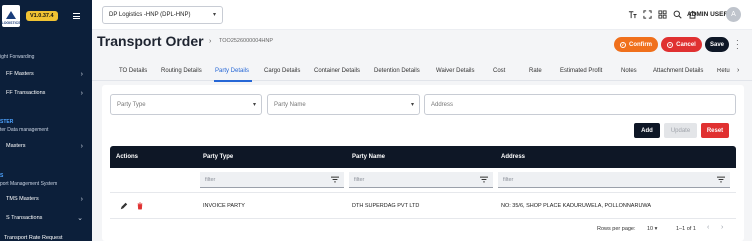 The width and height of the screenshot is (752, 241). What do you see at coordinates (150, 41) in the screenshot?
I see `page-title: Transport Order` at bounding box center [150, 41].